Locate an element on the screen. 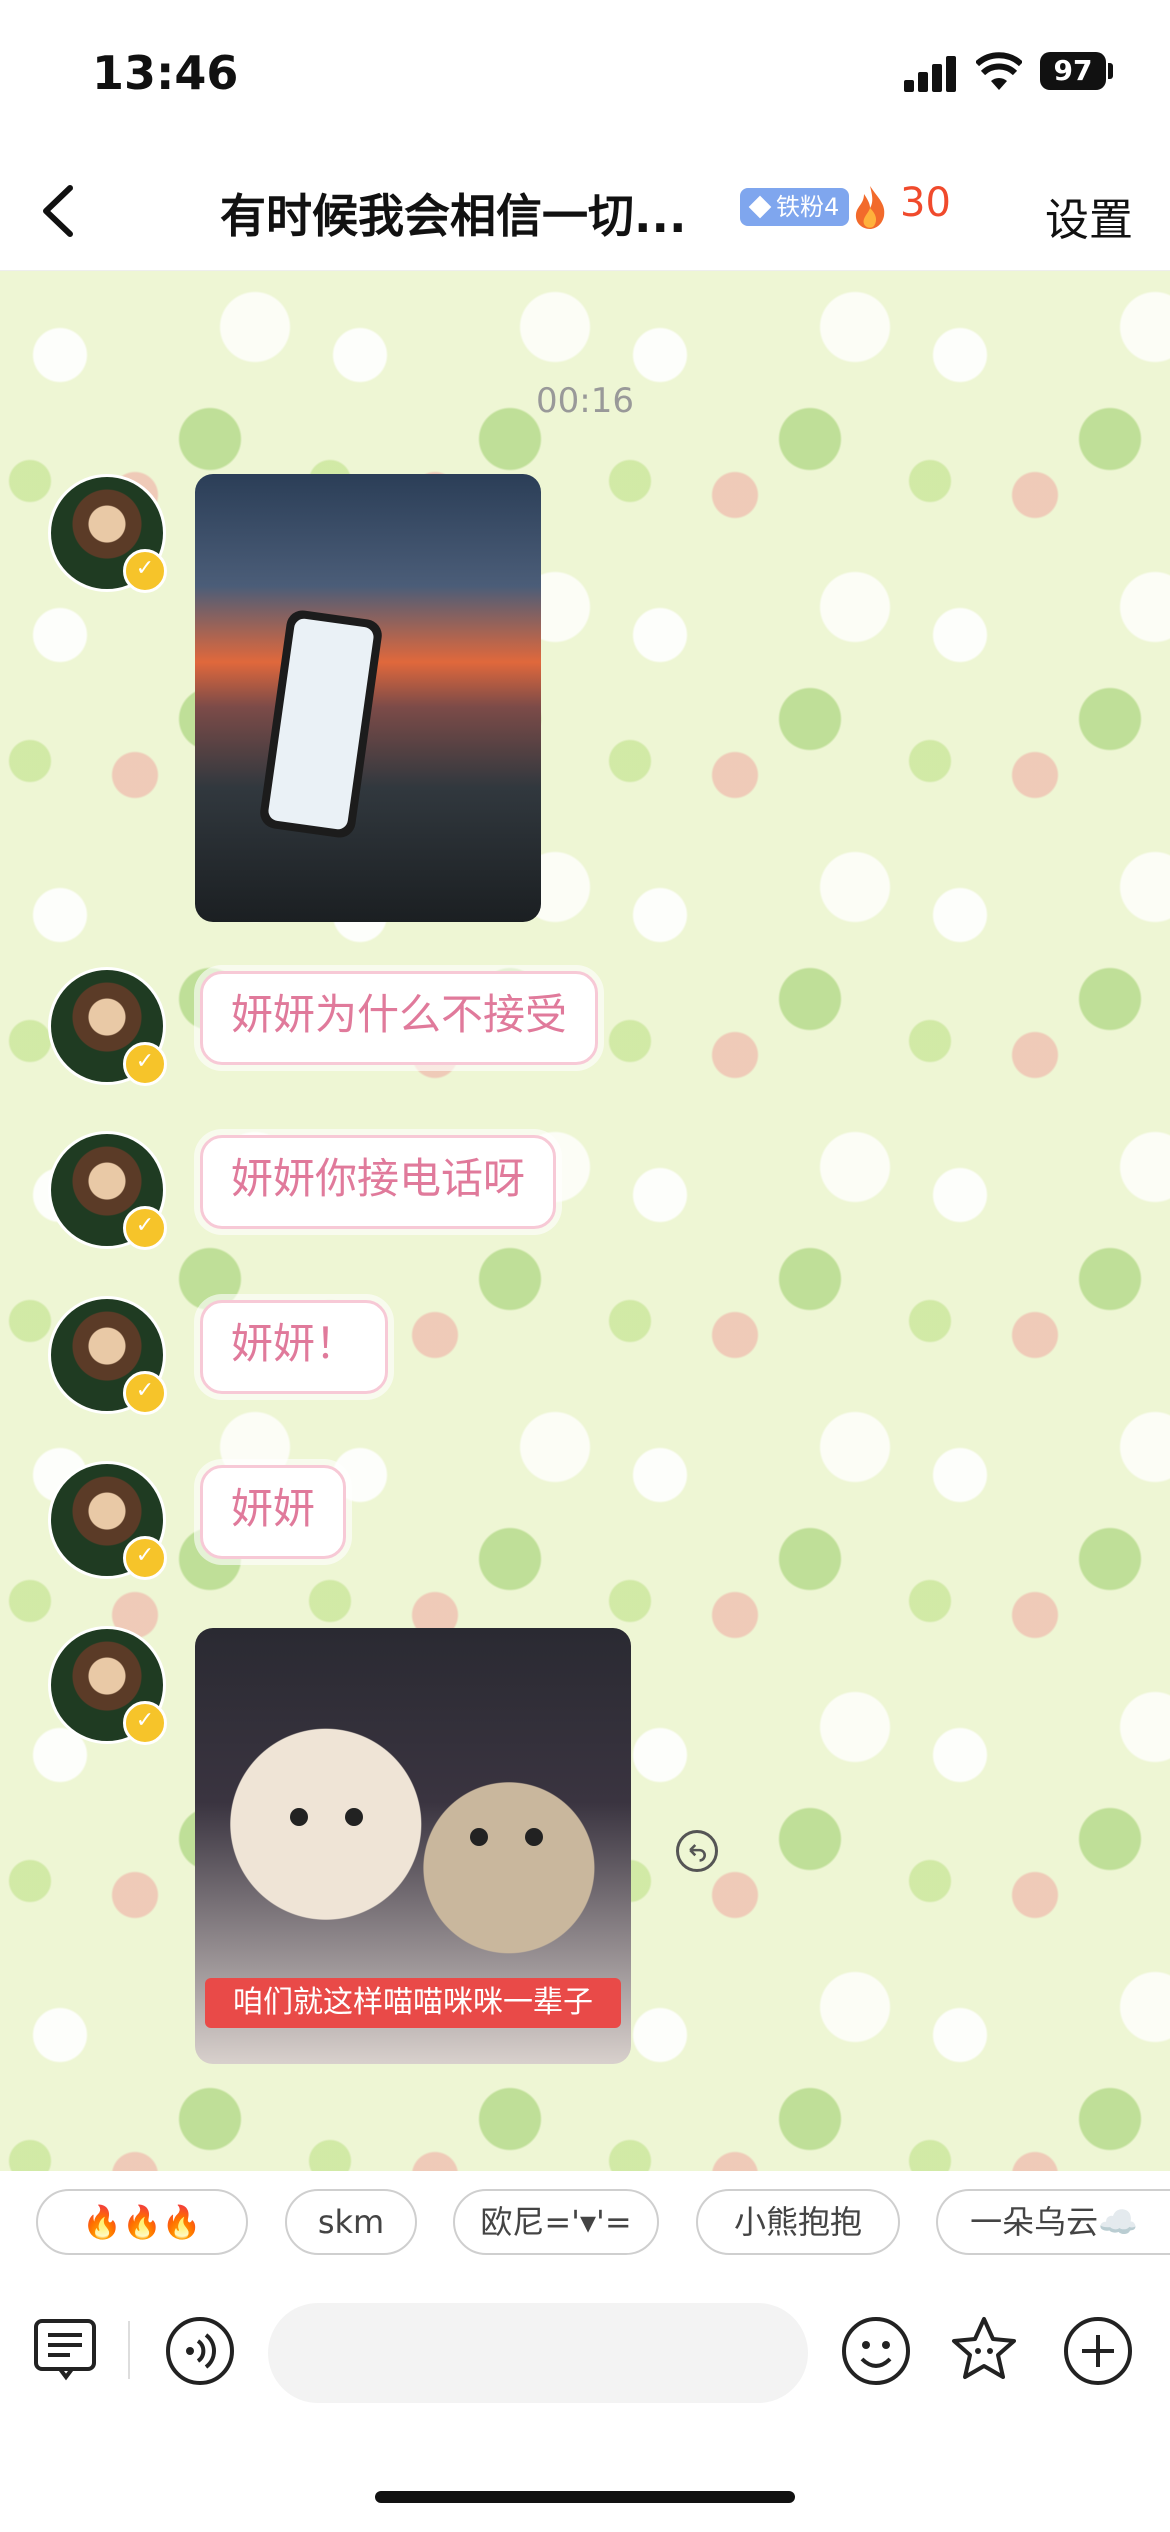 Image resolution: width=1170 pixels, height=2532 pixels. menu-list-icon is located at coordinates (66, 2349).